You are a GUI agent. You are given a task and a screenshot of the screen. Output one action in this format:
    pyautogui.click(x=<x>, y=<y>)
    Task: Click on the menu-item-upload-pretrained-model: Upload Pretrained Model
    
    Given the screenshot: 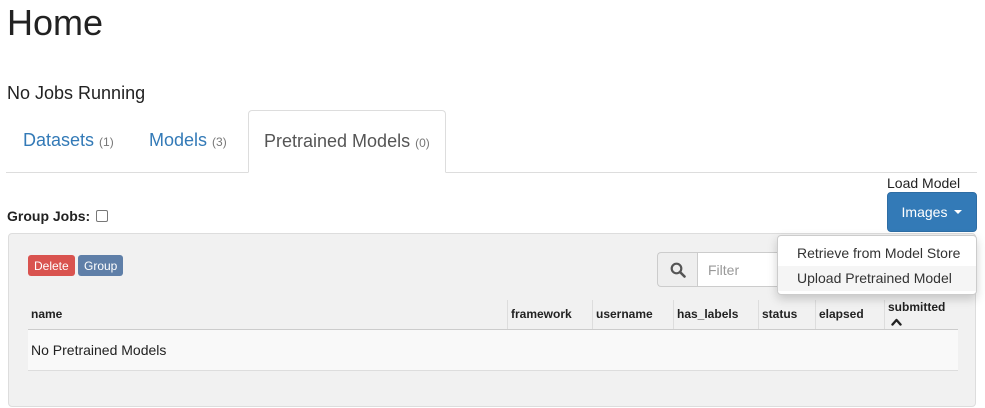 What is the action you would take?
    pyautogui.click(x=877, y=278)
    